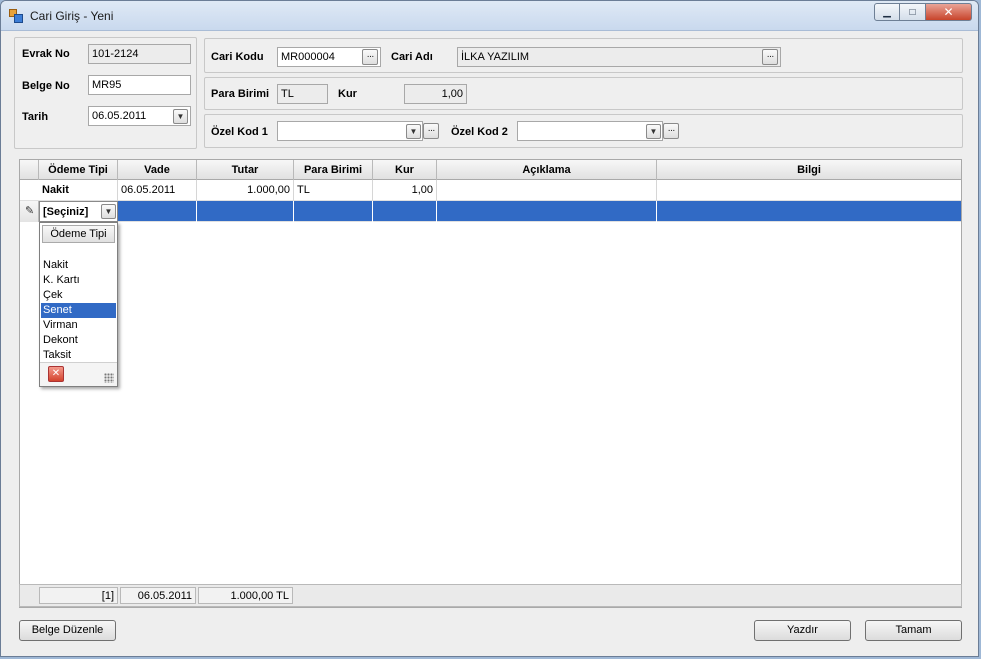  What do you see at coordinates (78, 280) in the screenshot?
I see `popup-item-k-karti: K. Kartı` at bounding box center [78, 280].